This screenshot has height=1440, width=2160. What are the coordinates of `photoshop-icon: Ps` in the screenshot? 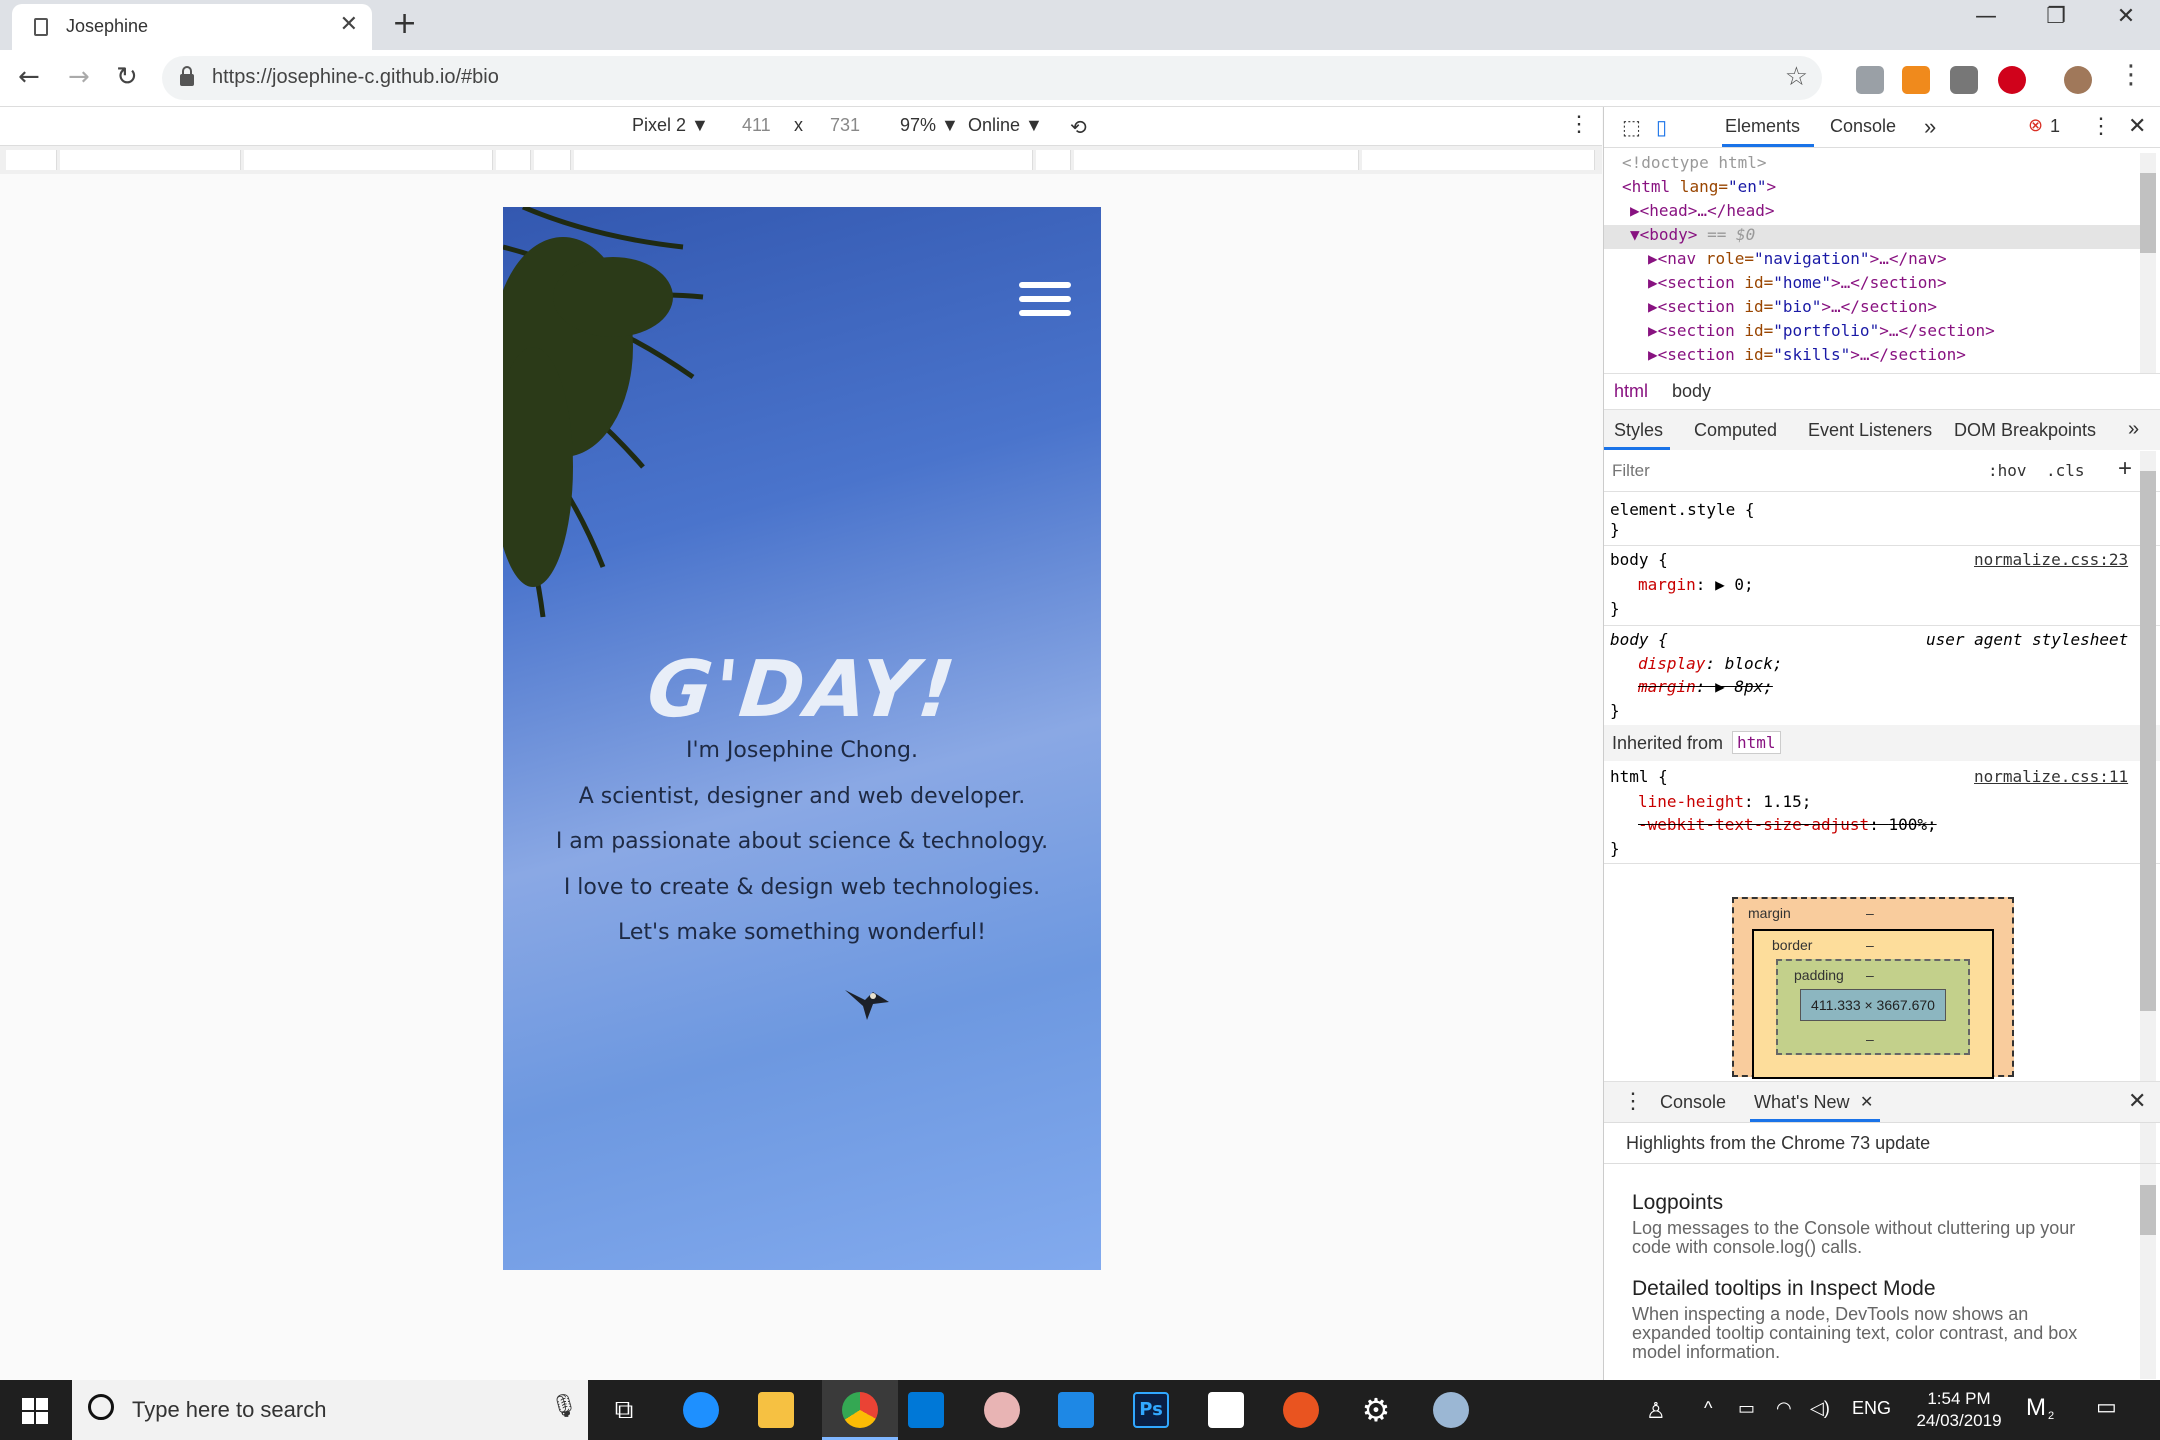 It's located at (1151, 1410).